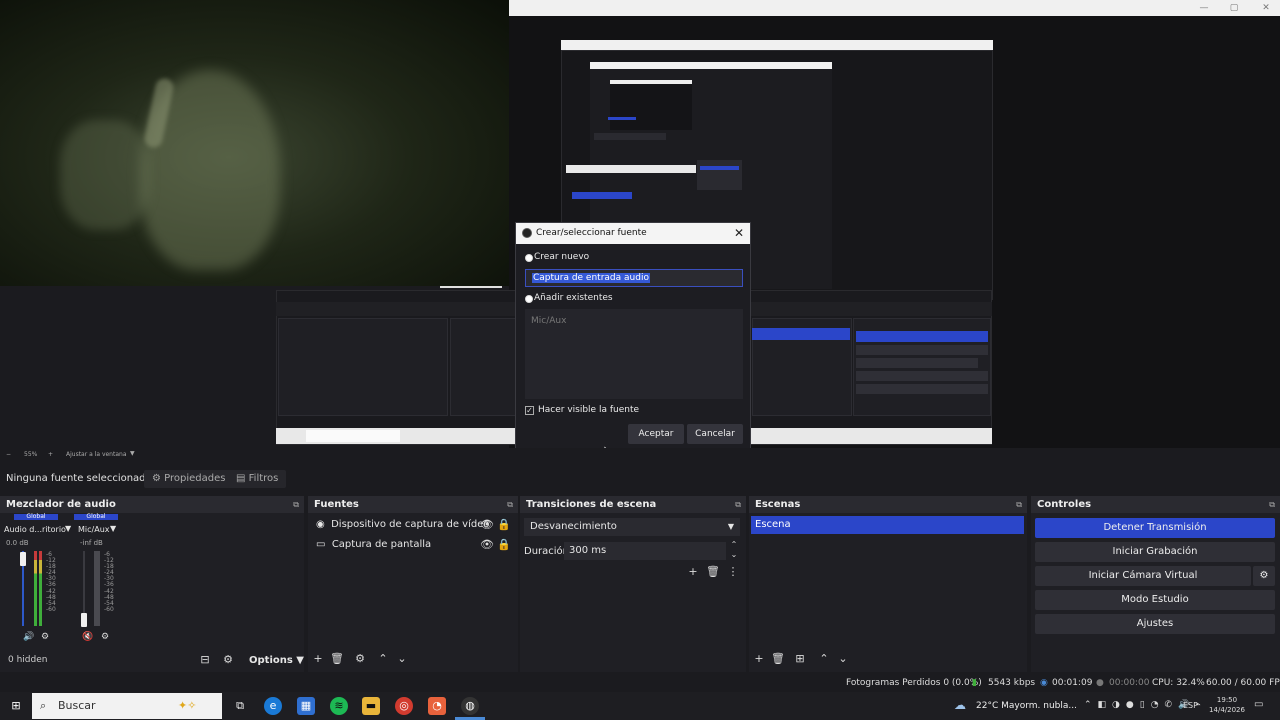 The width and height of the screenshot is (1280, 720). What do you see at coordinates (734, 554) in the screenshot?
I see `spin-down-icon: ⌄` at bounding box center [734, 554].